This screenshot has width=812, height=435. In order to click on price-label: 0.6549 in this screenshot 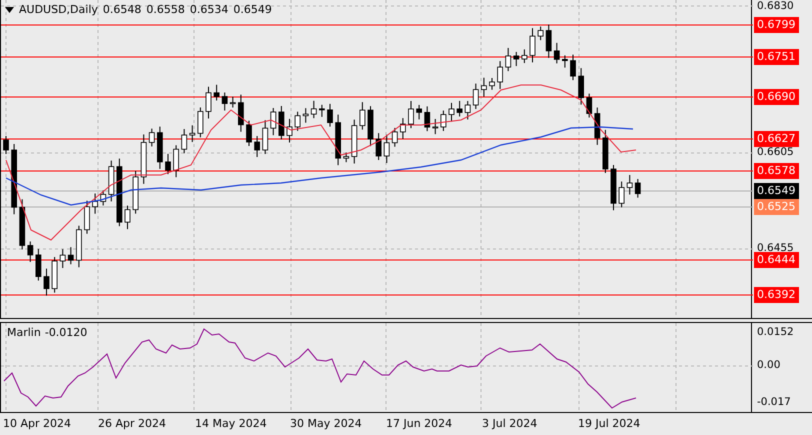, I will do `click(776, 191)`.